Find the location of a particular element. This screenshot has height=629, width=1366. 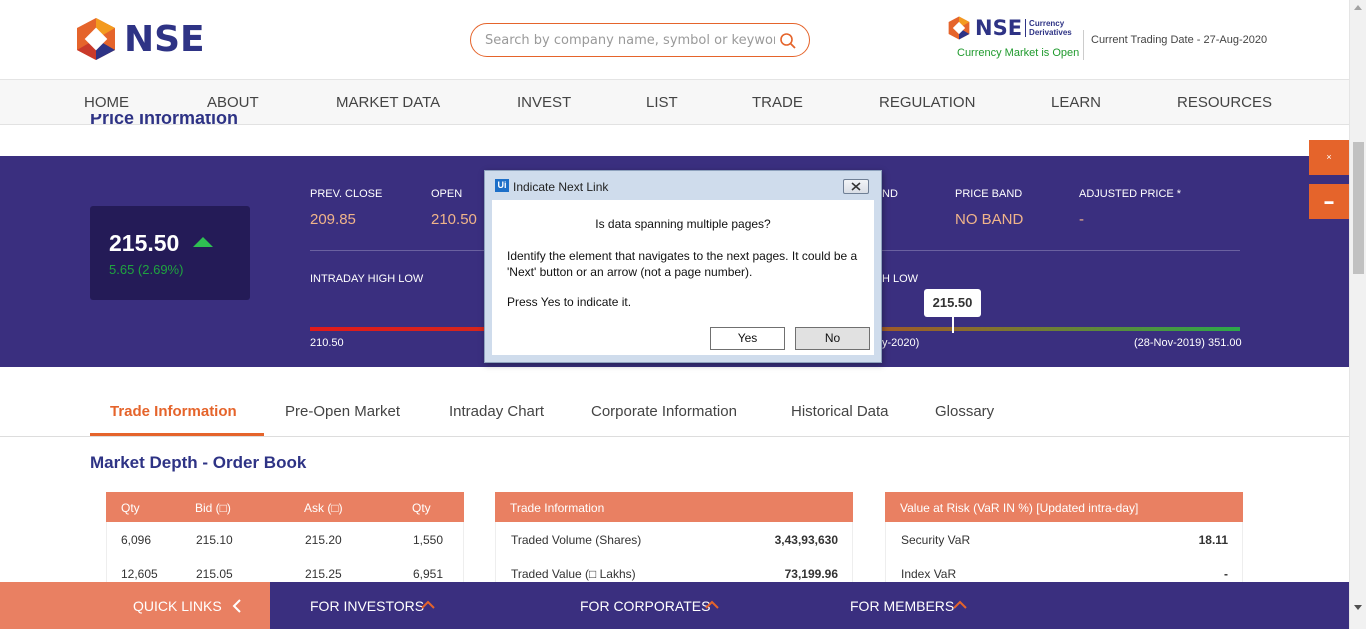

nse-logo-text: NSE is located at coordinates (164, 39).